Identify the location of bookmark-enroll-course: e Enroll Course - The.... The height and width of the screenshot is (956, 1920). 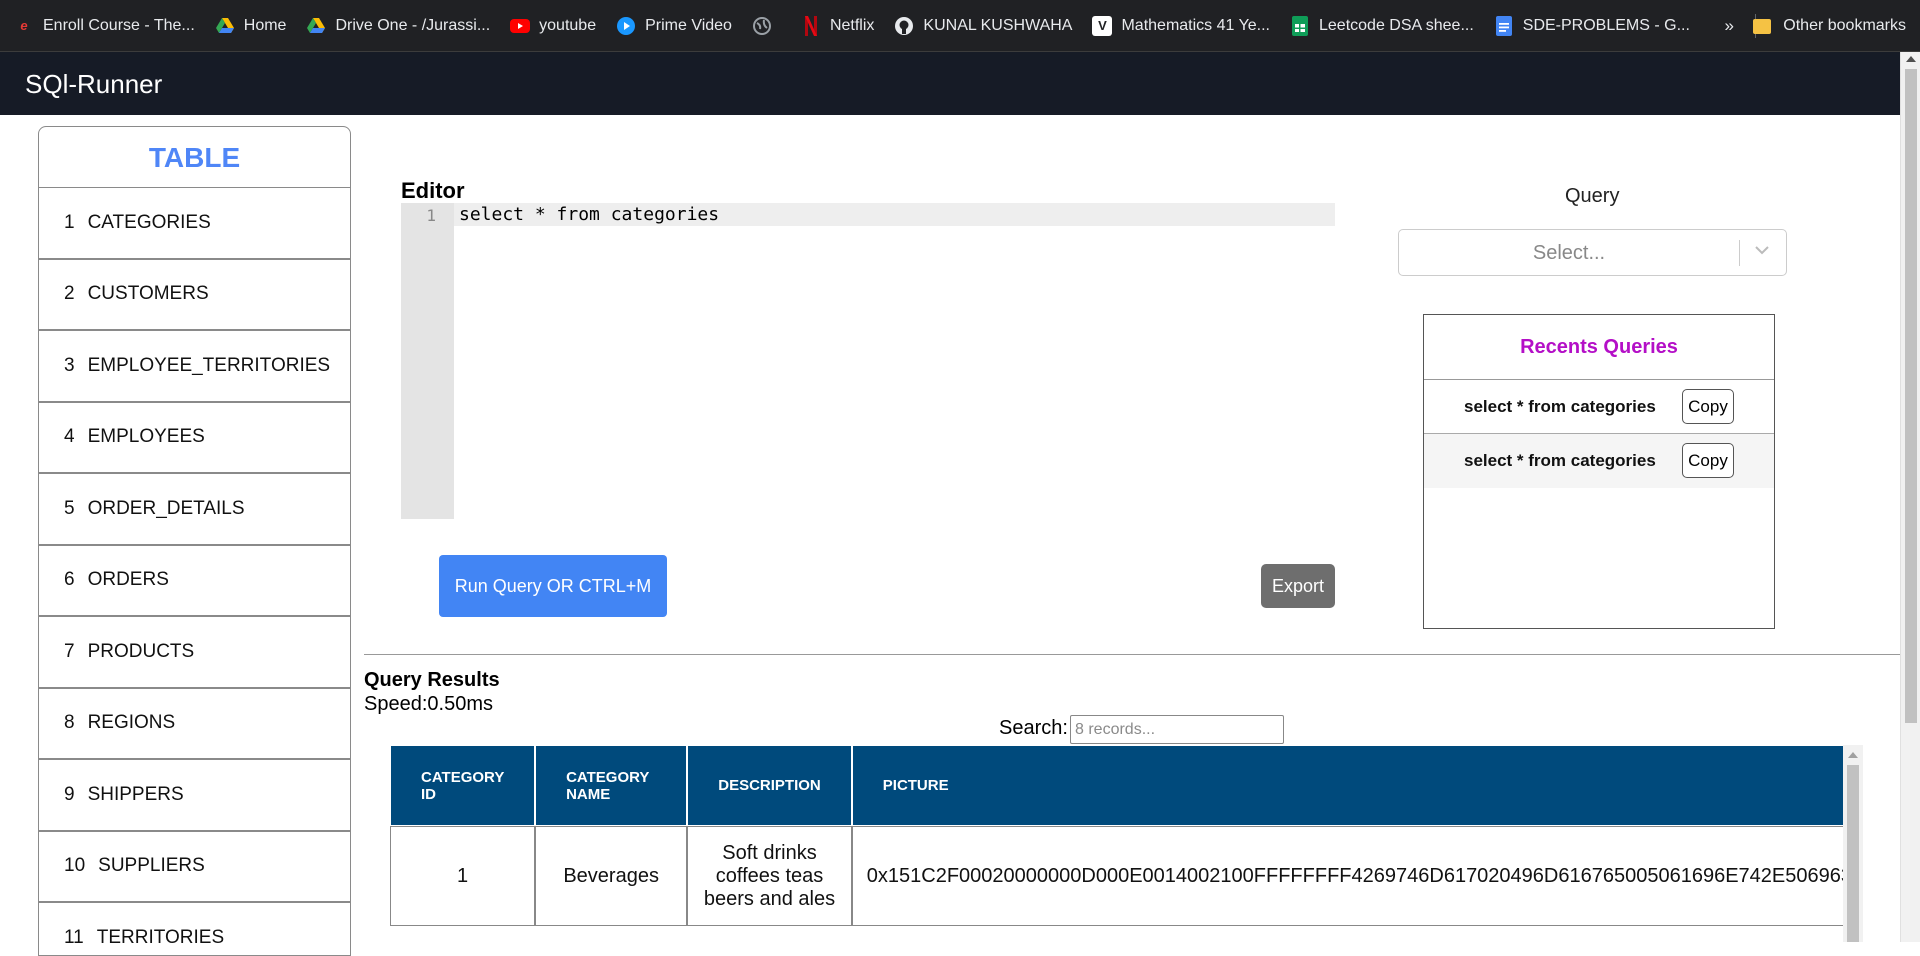
(104, 26).